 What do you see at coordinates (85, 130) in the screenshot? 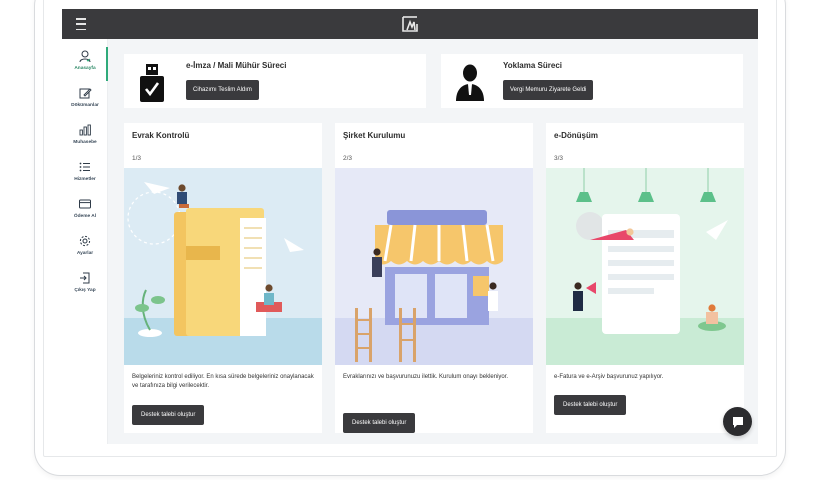
I see `bar-chart-icon` at bounding box center [85, 130].